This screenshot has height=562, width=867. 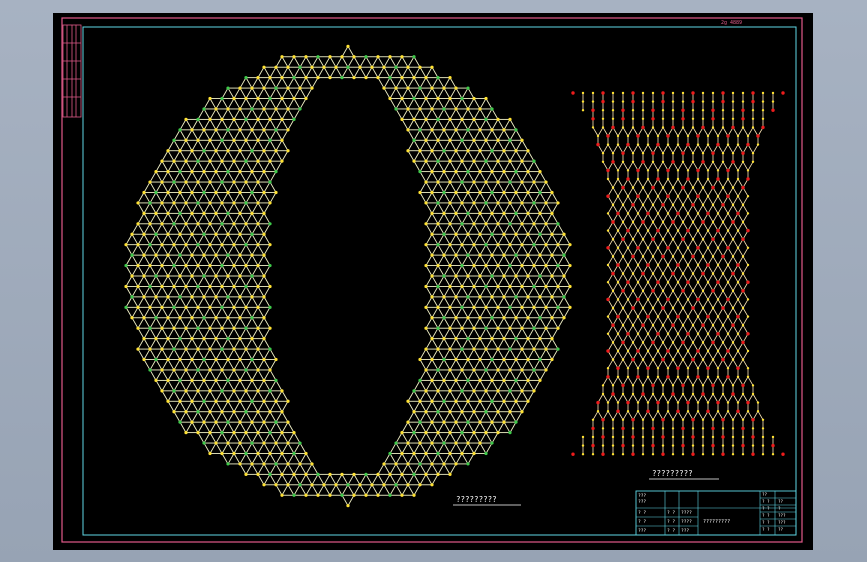 I want to click on title-cell-r0c2: ????, so click(x=686, y=513).